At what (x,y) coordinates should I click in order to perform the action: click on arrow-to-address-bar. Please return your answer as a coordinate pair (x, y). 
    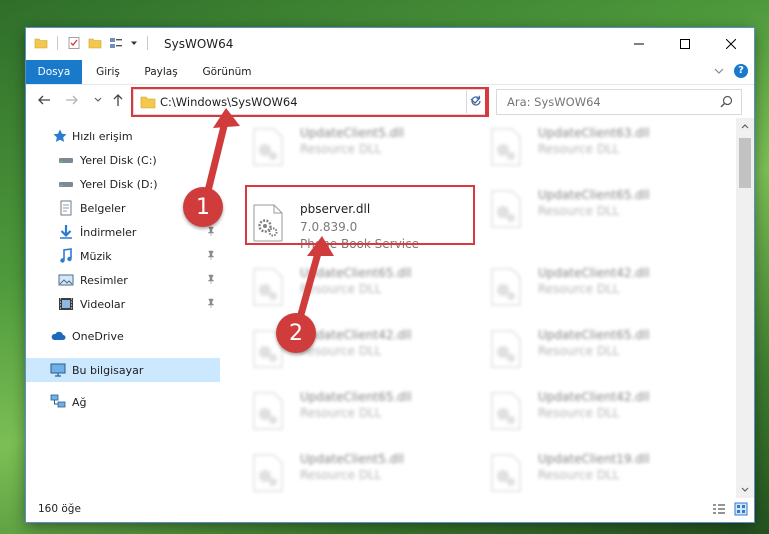
    Looking at the image, I should click on (216, 156).